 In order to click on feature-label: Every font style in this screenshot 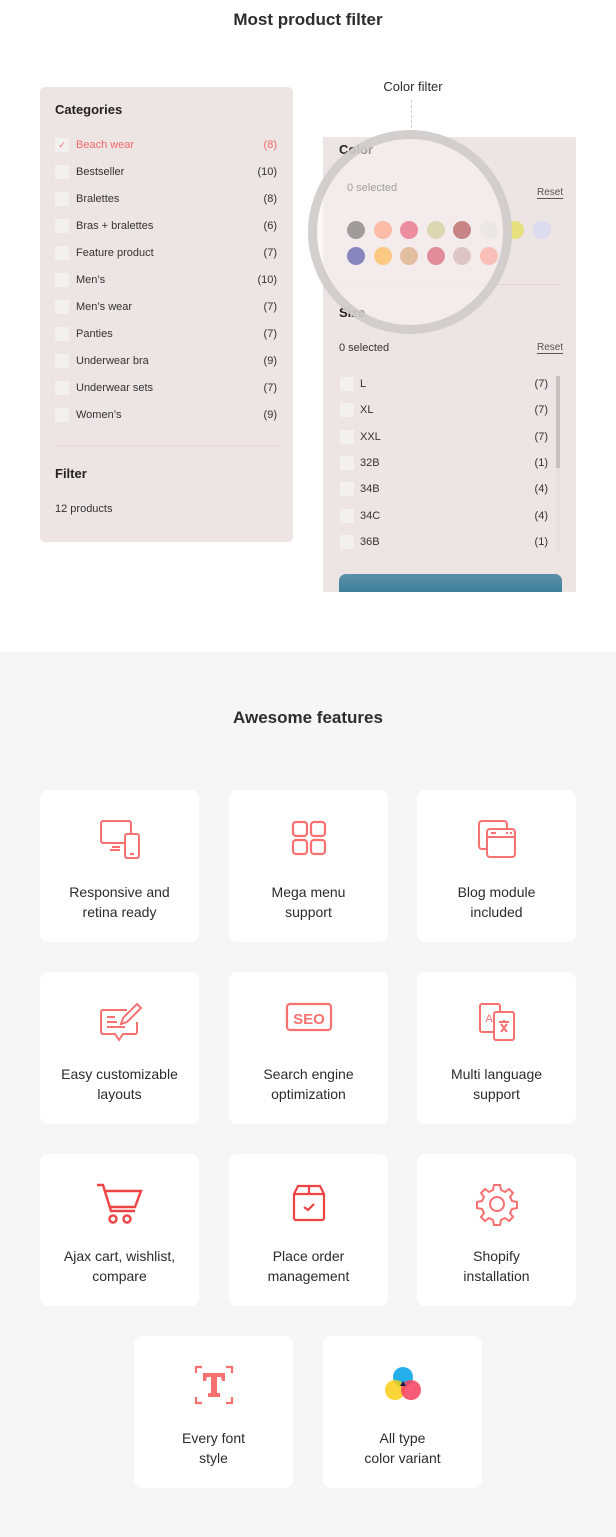, I will do `click(213, 1448)`.